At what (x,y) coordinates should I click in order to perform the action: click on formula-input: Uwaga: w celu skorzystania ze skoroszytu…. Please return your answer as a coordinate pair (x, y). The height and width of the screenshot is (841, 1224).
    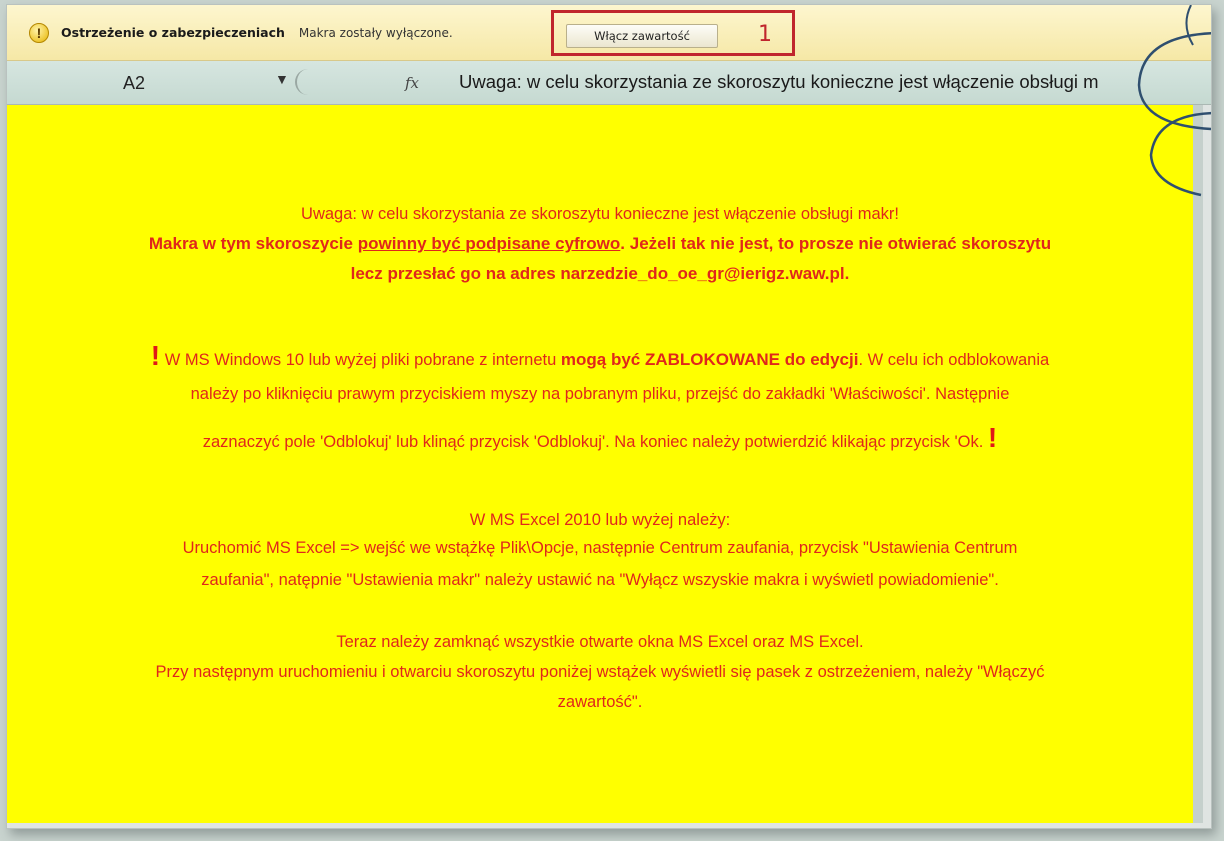
    Looking at the image, I should click on (829, 83).